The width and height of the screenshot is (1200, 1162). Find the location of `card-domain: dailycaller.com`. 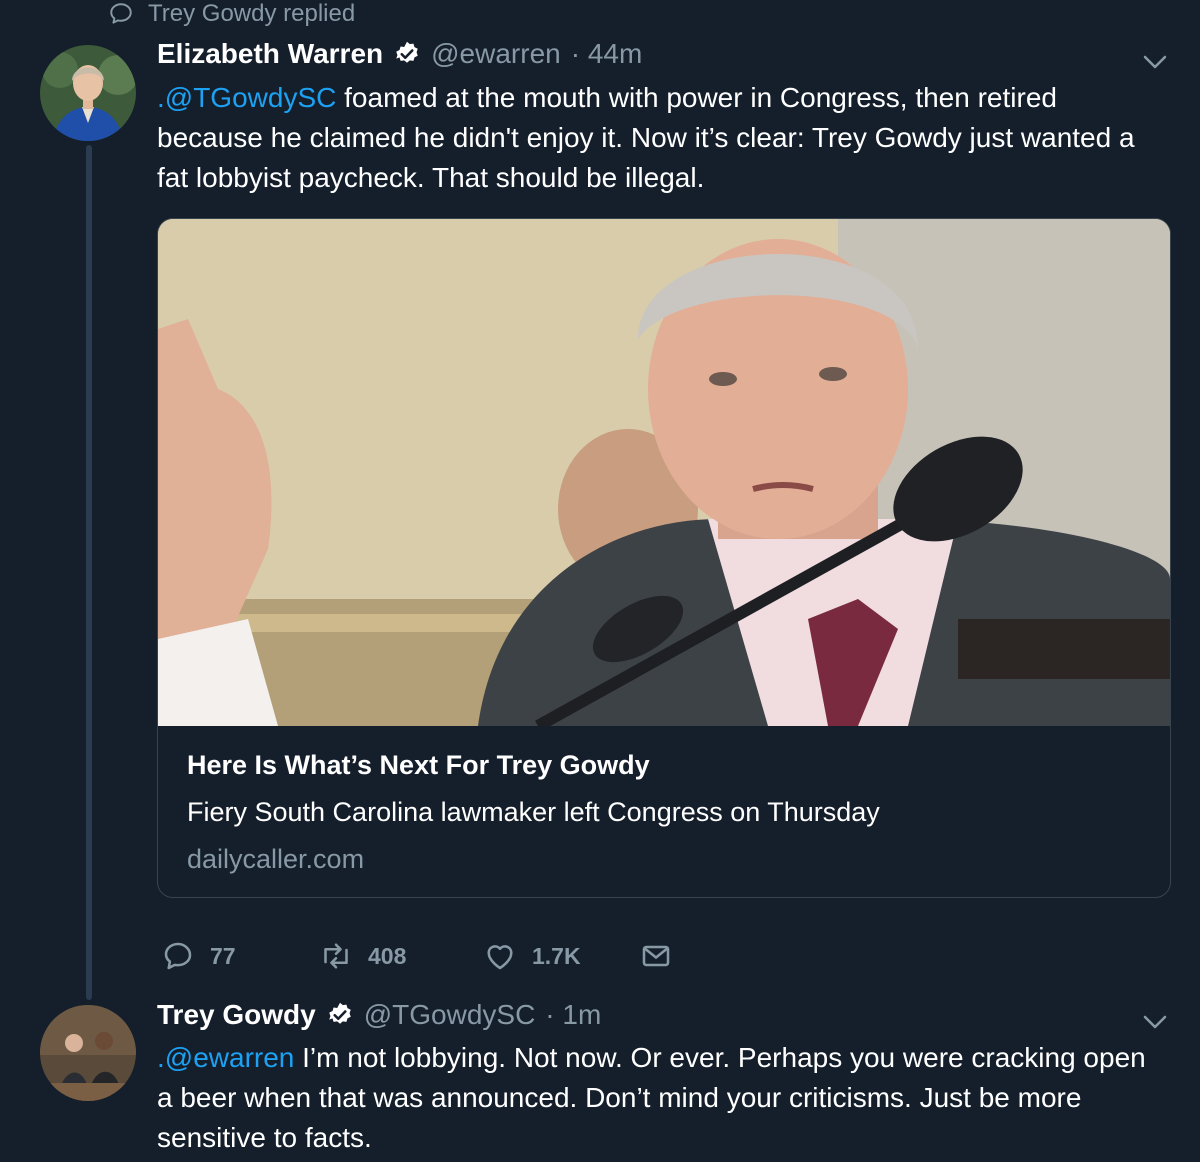

card-domain: dailycaller.com is located at coordinates (276, 859).